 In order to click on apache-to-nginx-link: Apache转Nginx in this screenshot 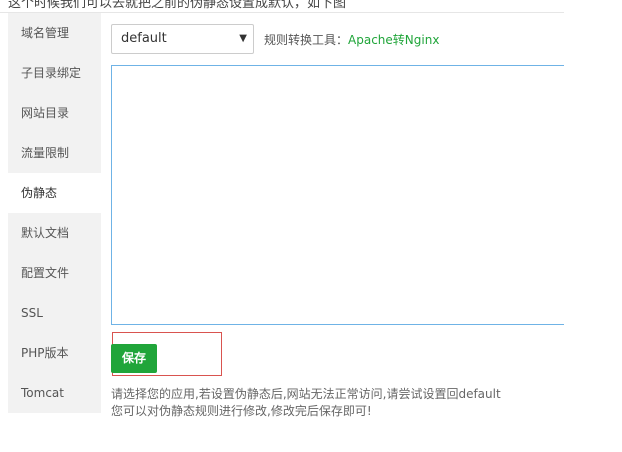, I will do `click(393, 40)`.